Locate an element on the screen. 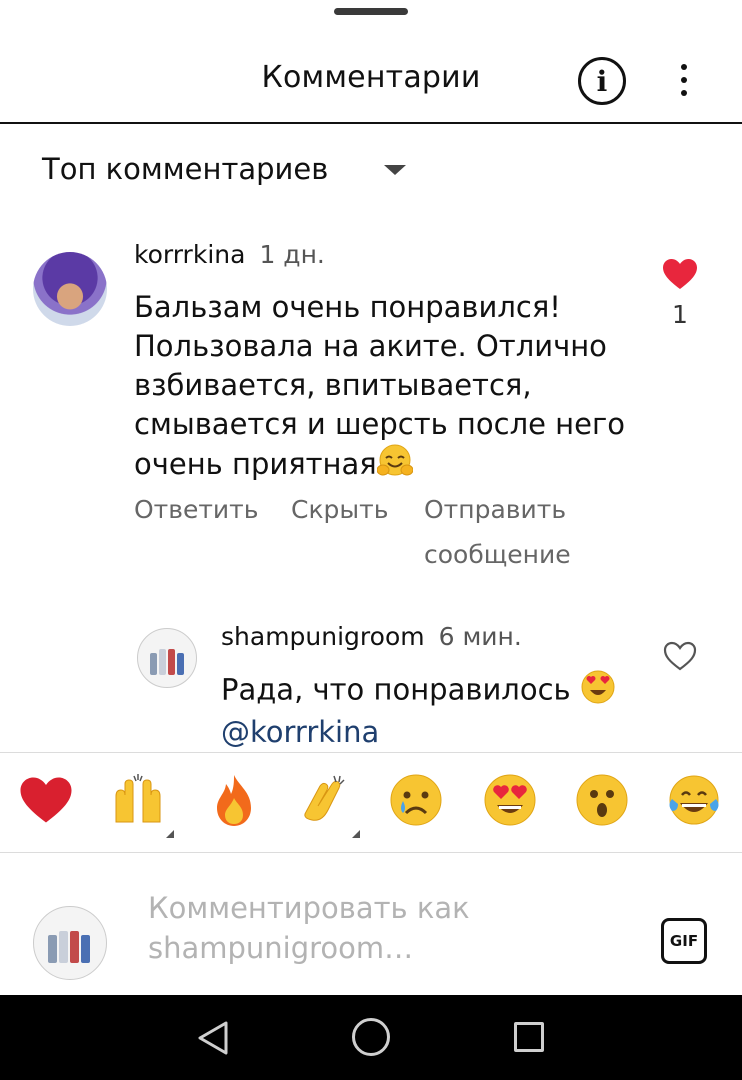 Image resolution: width=742 pixels, height=1080 pixels. like-heart-outline-icon is located at coordinates (680, 658).